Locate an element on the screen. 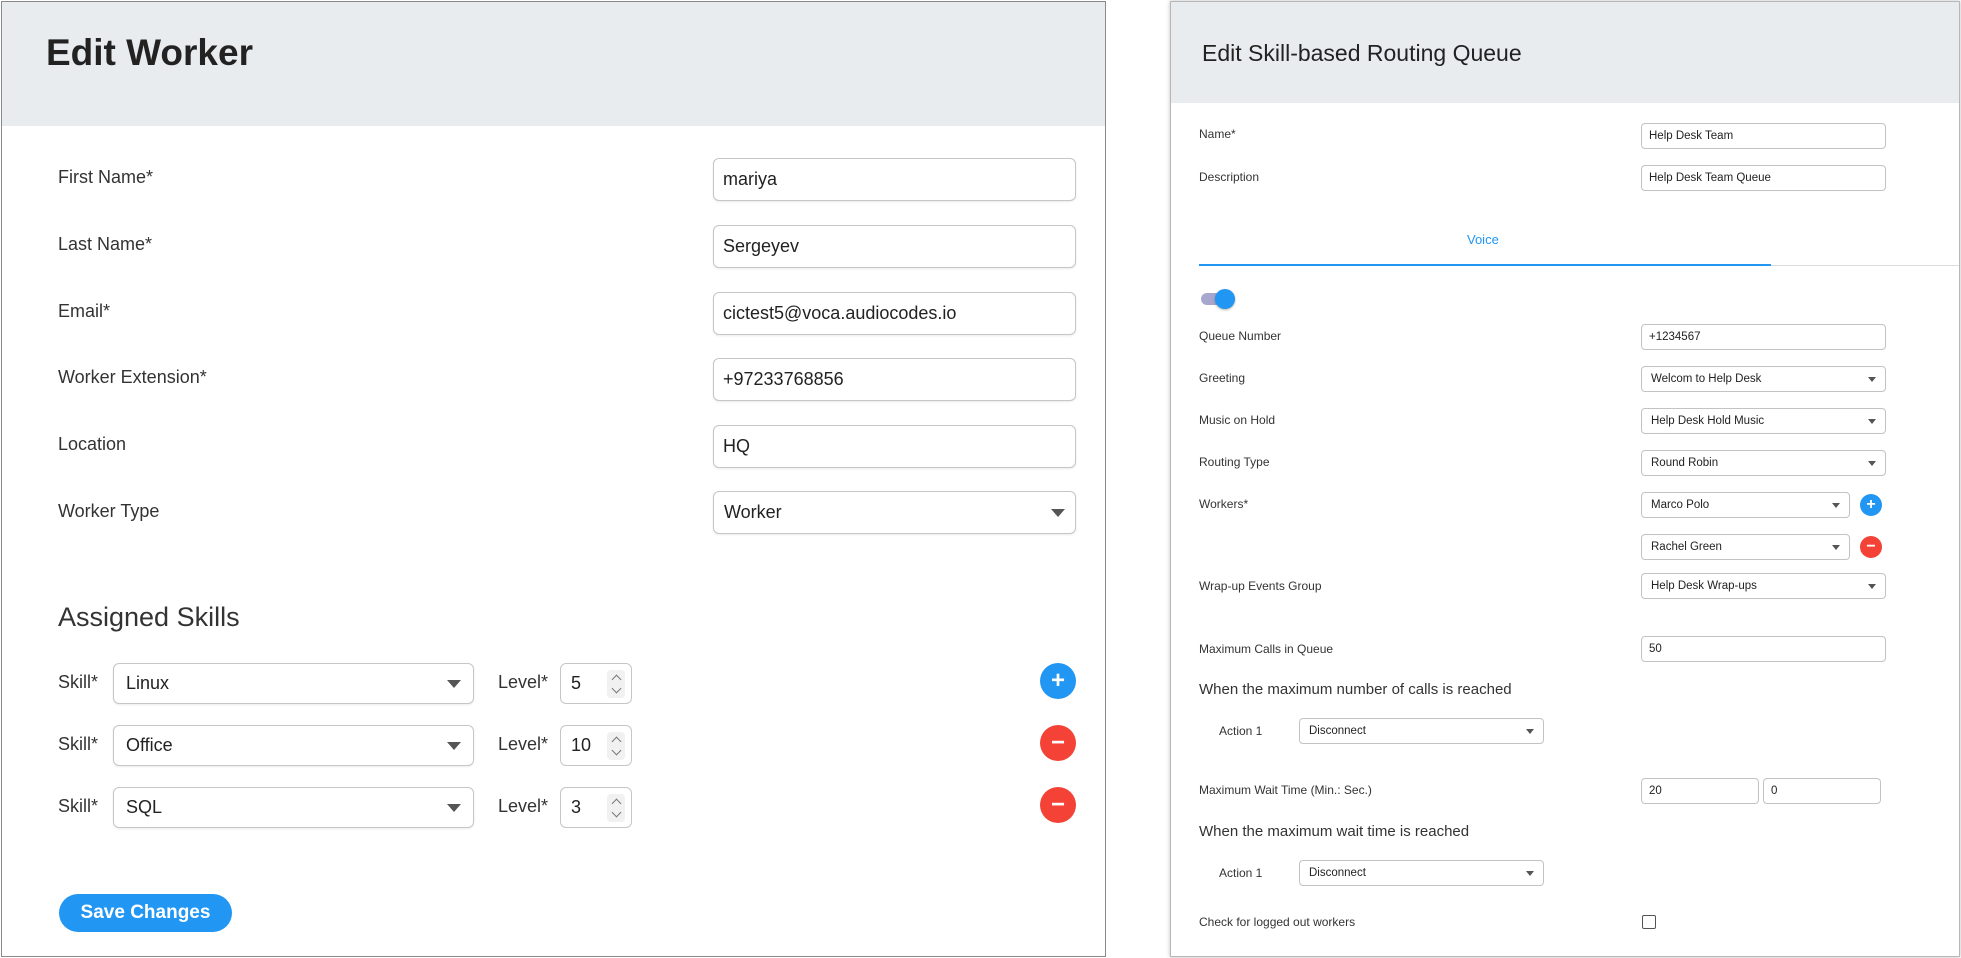 The width and height of the screenshot is (1961, 958). level-value: 10 is located at coordinates (581, 745).